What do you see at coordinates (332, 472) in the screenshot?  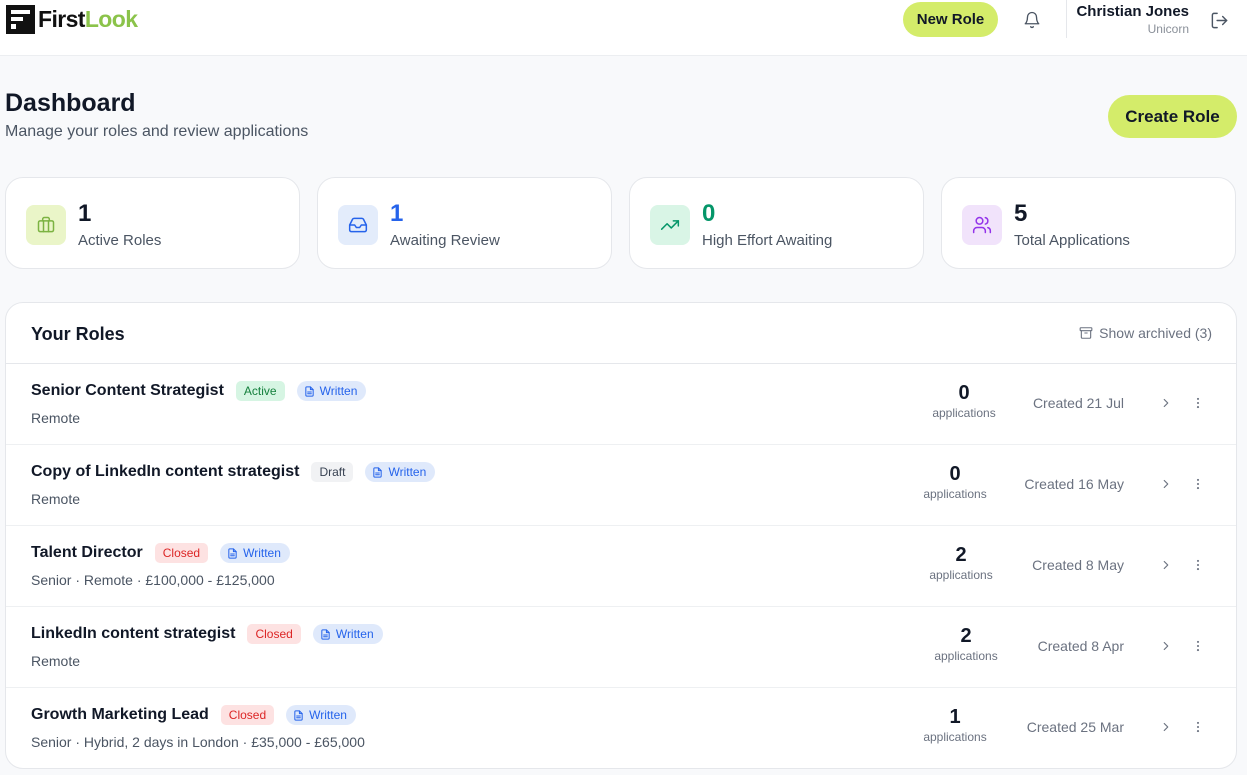 I see `status-badge: Draft` at bounding box center [332, 472].